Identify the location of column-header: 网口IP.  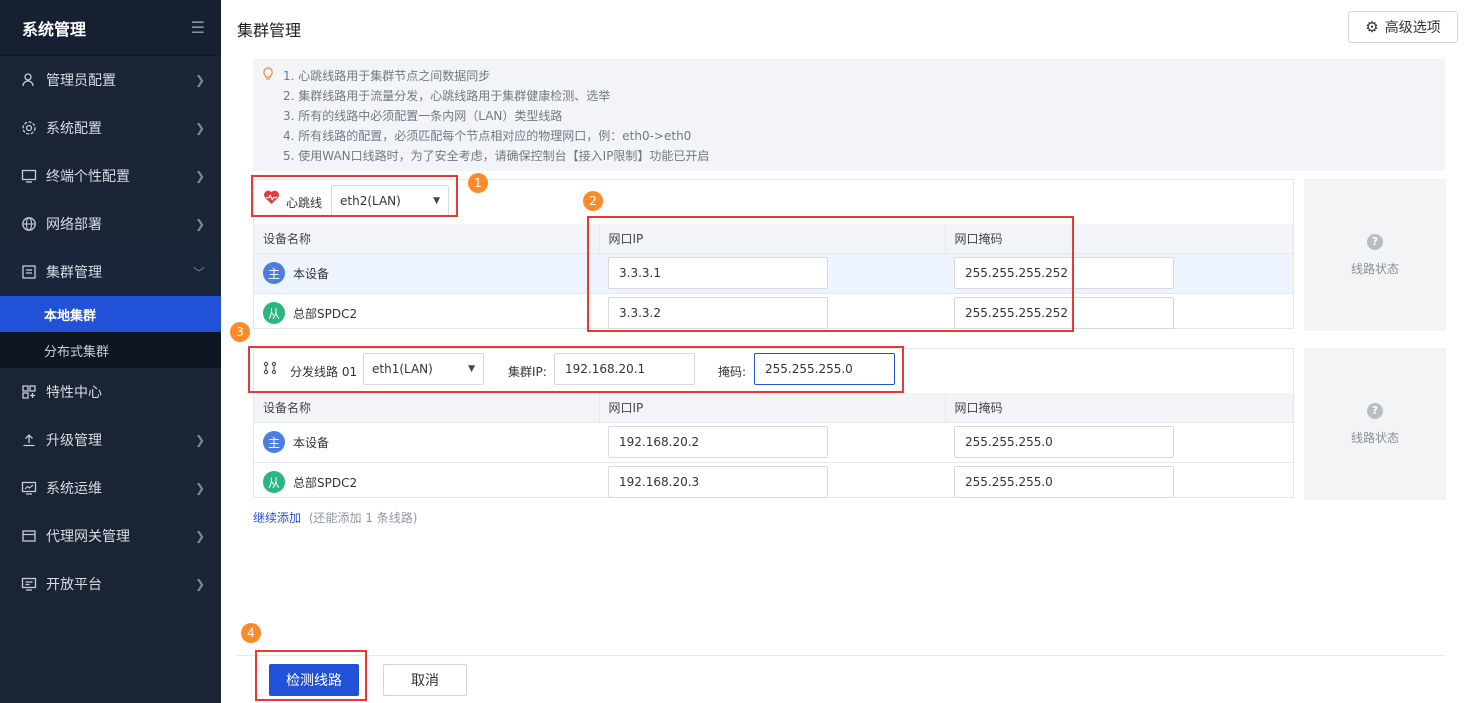
(771, 407).